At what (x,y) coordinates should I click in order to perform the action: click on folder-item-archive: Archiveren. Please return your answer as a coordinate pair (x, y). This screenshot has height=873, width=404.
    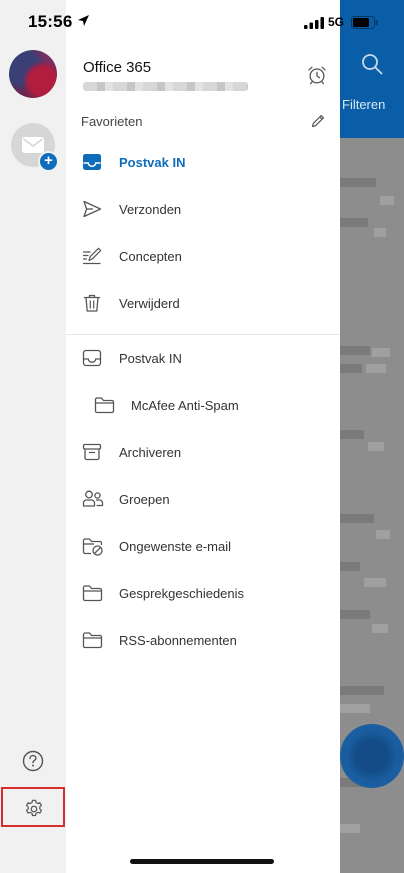
    Looking at the image, I should click on (203, 452).